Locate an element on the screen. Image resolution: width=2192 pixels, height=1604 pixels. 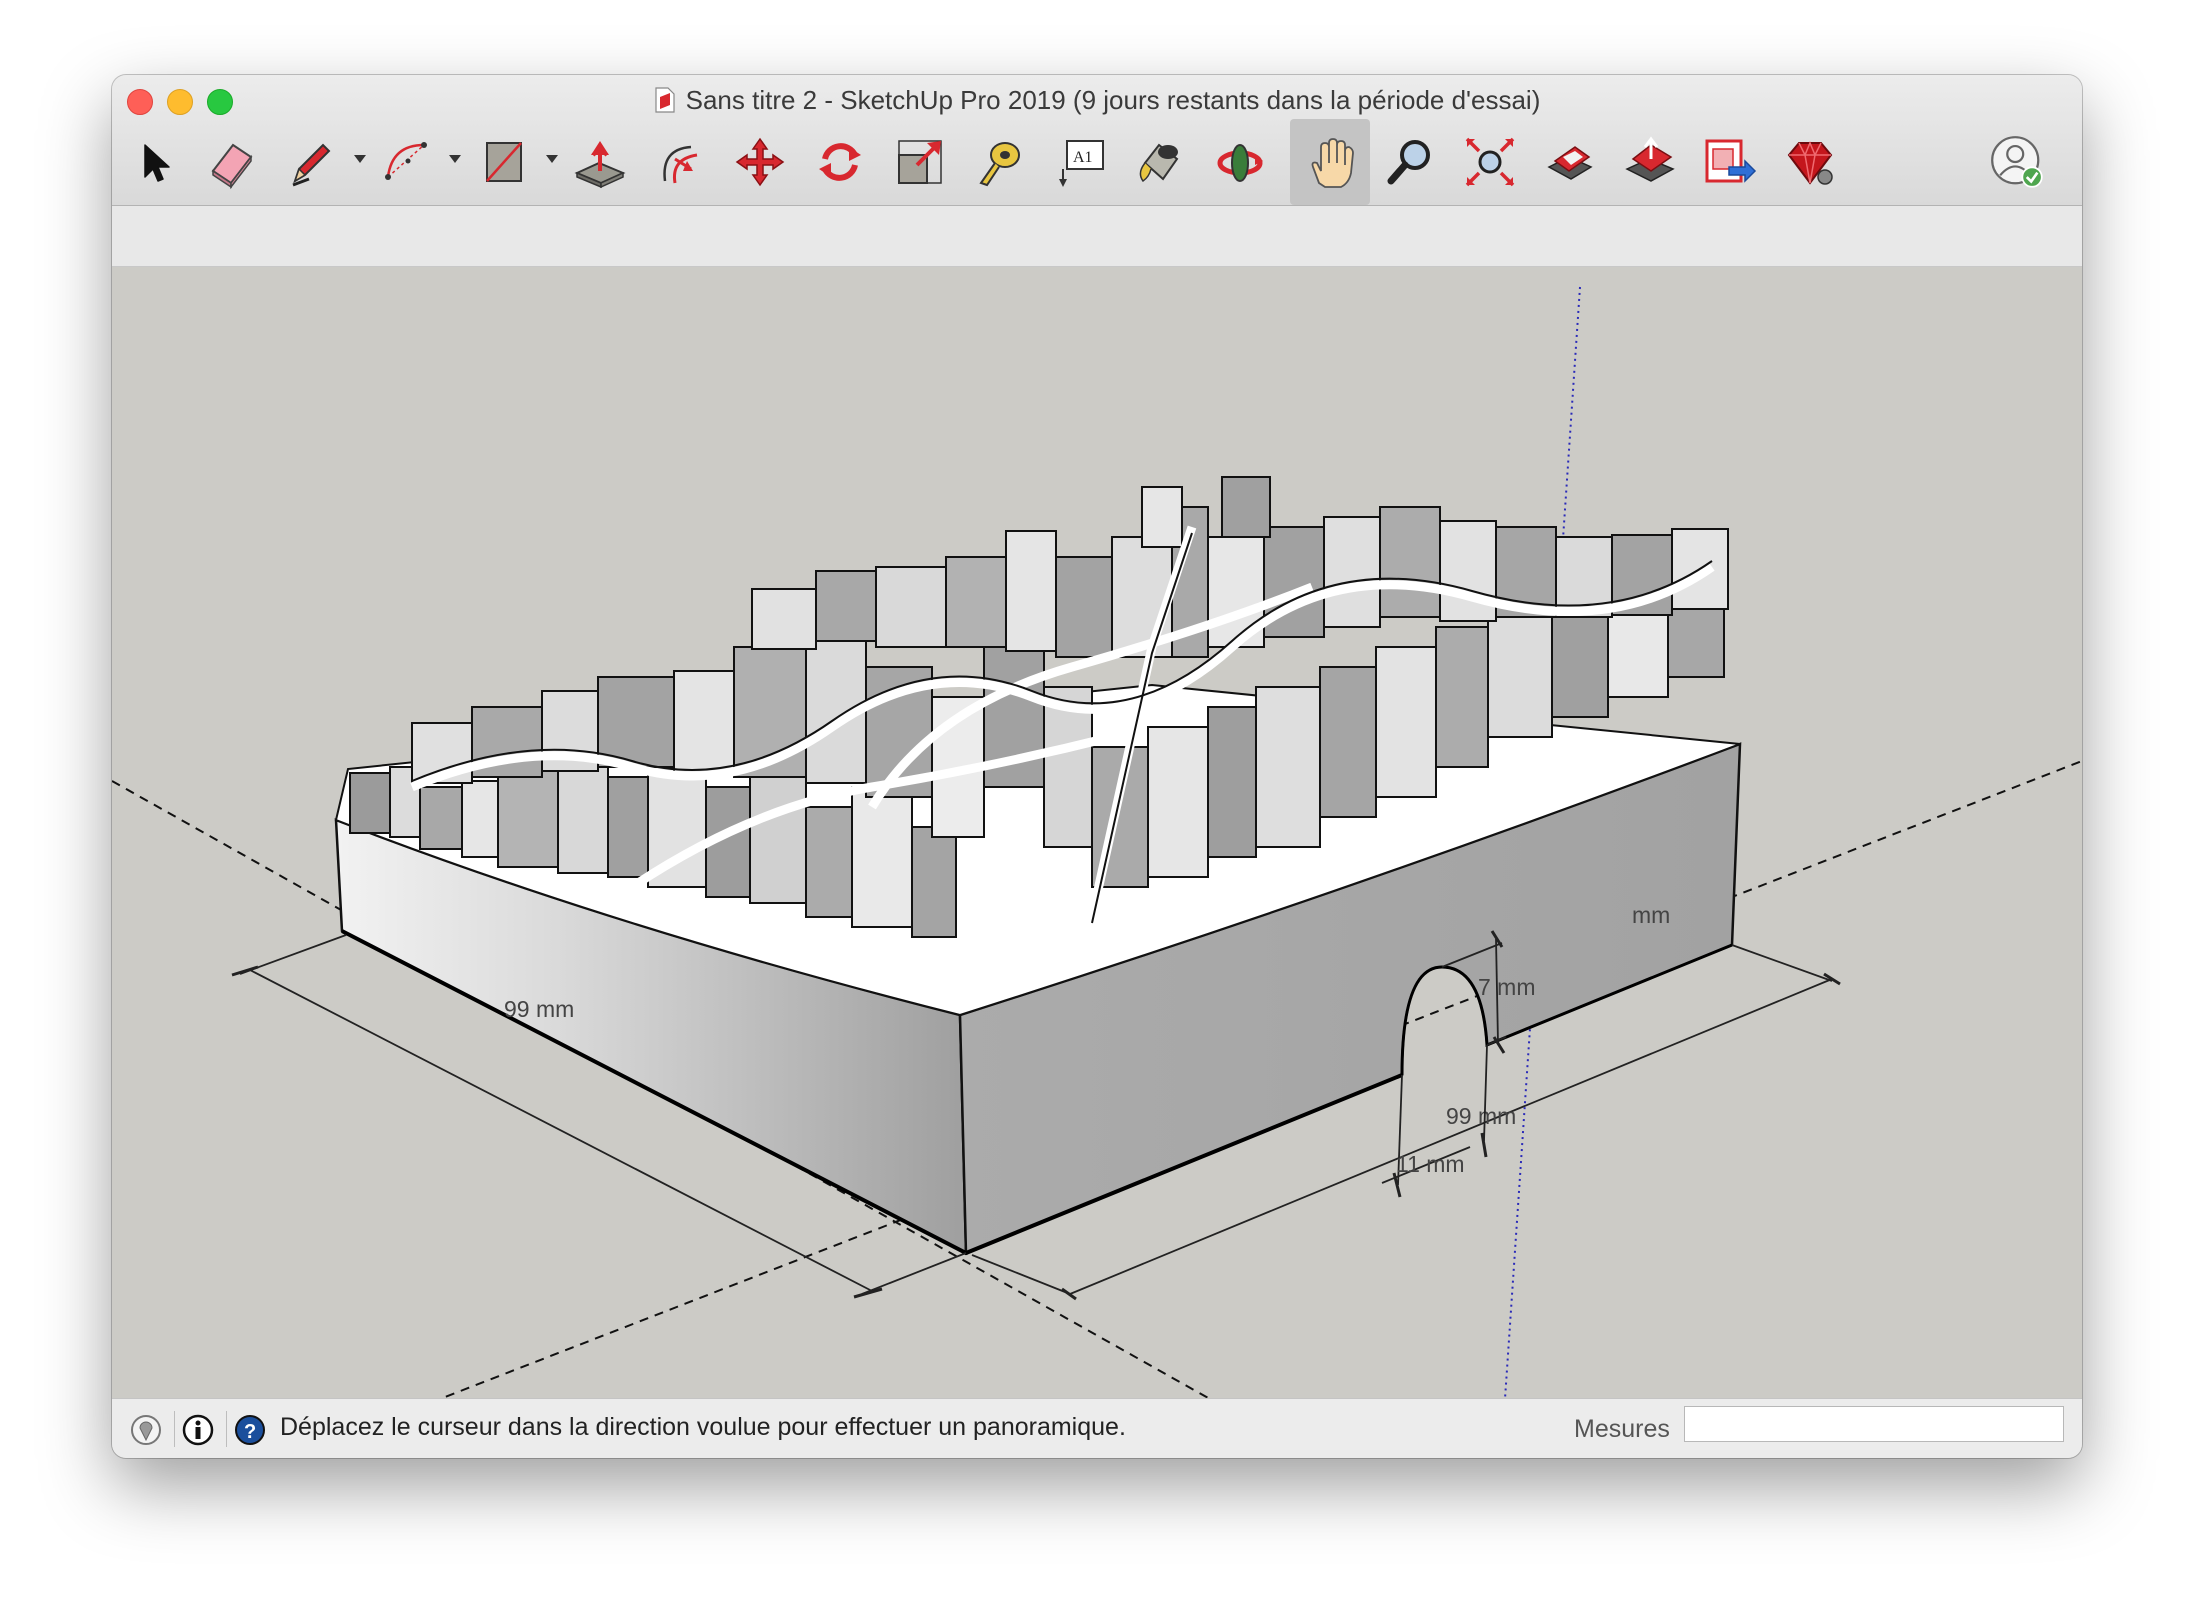
zoom-extents-tool-button is located at coordinates (1490, 162).